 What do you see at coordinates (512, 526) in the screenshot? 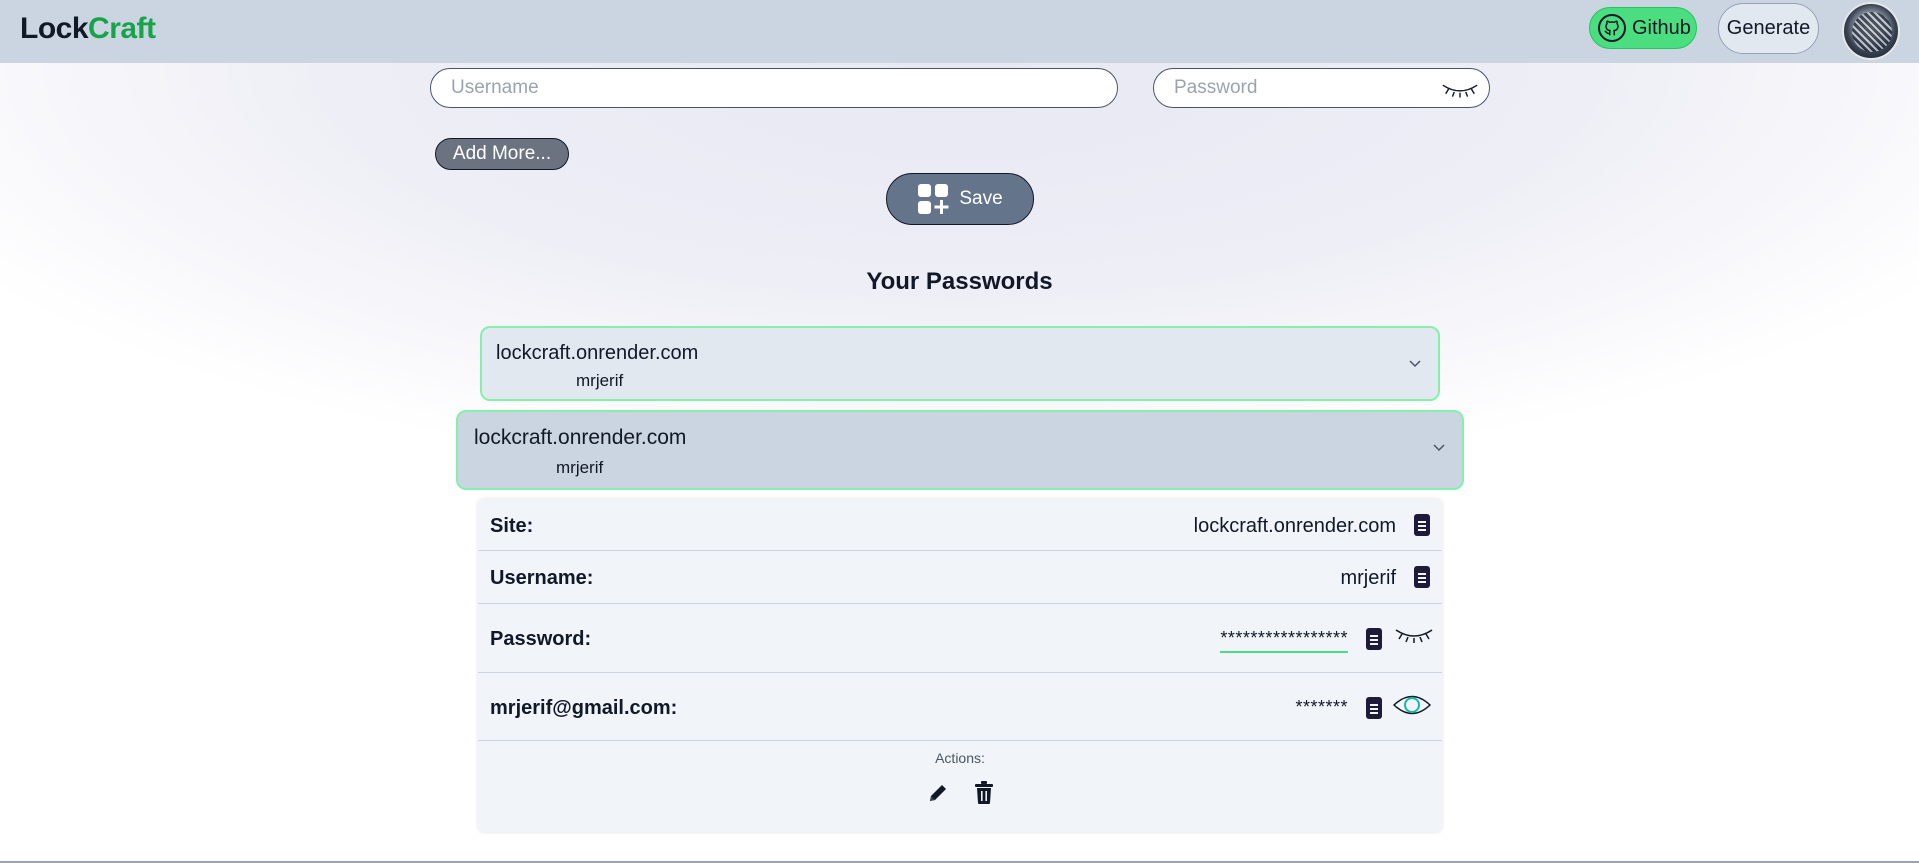
I see `site-label: Site:` at bounding box center [512, 526].